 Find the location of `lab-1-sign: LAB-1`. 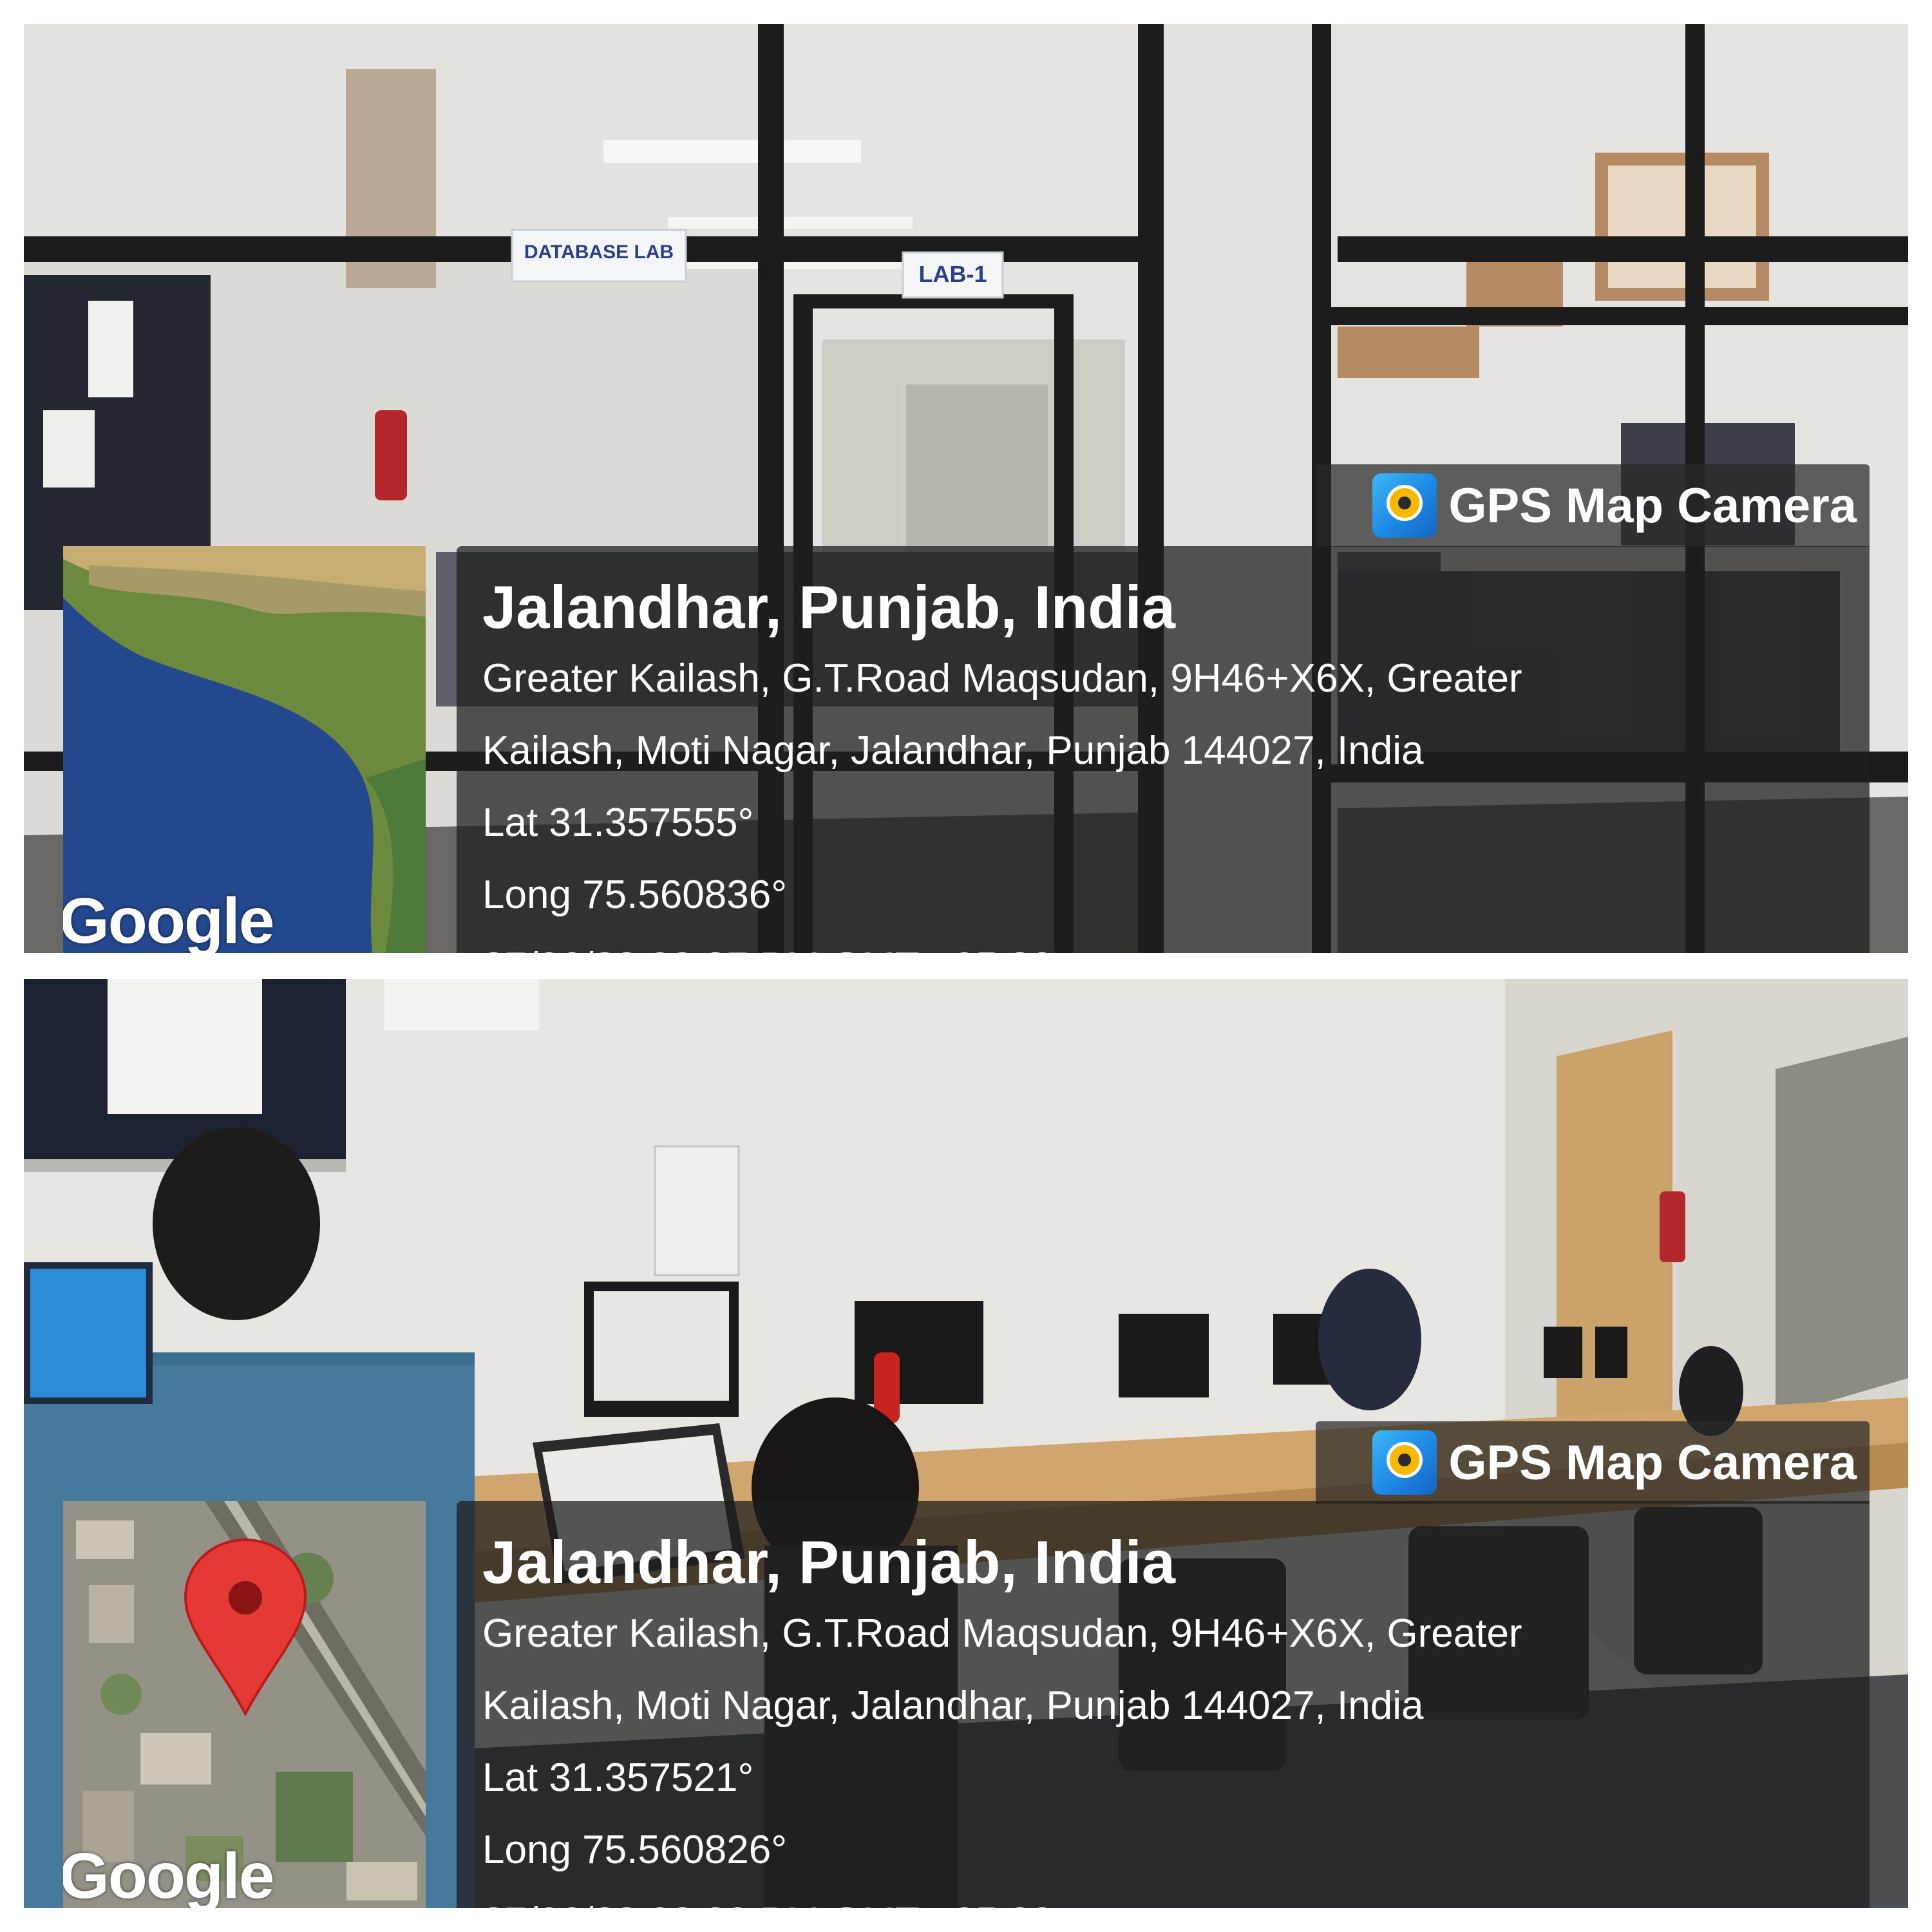

lab-1-sign: LAB-1 is located at coordinates (952, 274).